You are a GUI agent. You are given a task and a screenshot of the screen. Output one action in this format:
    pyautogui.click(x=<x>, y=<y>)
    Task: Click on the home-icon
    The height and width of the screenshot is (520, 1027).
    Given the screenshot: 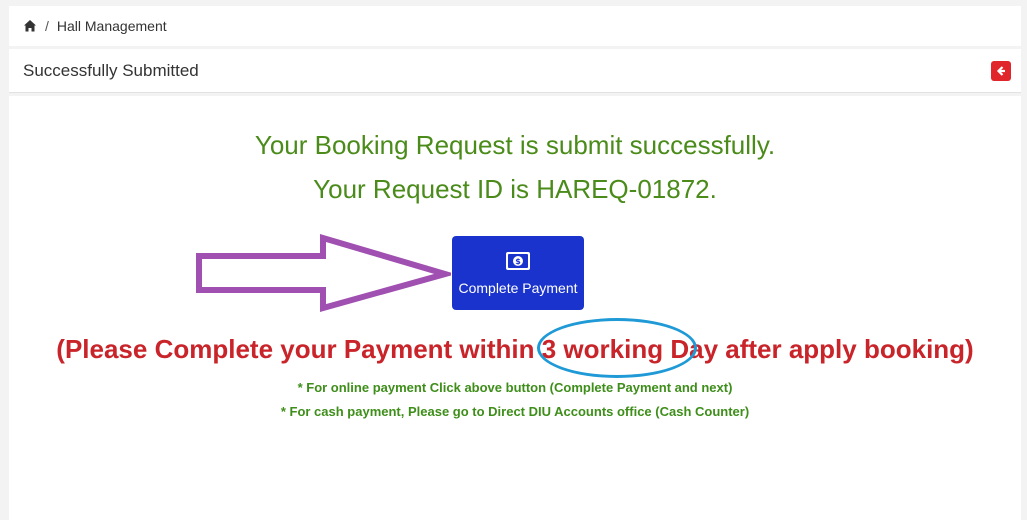 What is the action you would take?
    pyautogui.click(x=30, y=26)
    